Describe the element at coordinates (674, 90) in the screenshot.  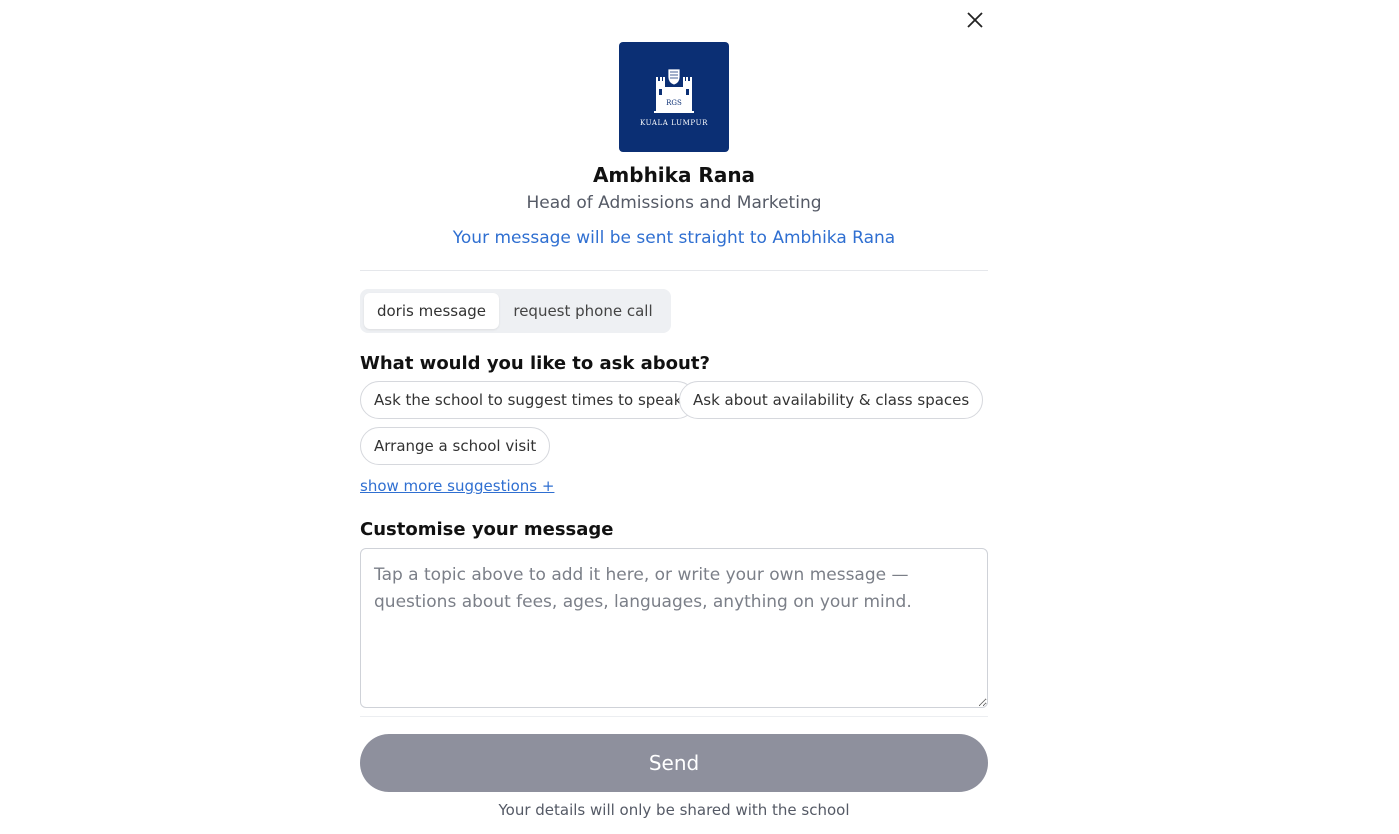
I see `school-crest-icon: RGS` at that location.